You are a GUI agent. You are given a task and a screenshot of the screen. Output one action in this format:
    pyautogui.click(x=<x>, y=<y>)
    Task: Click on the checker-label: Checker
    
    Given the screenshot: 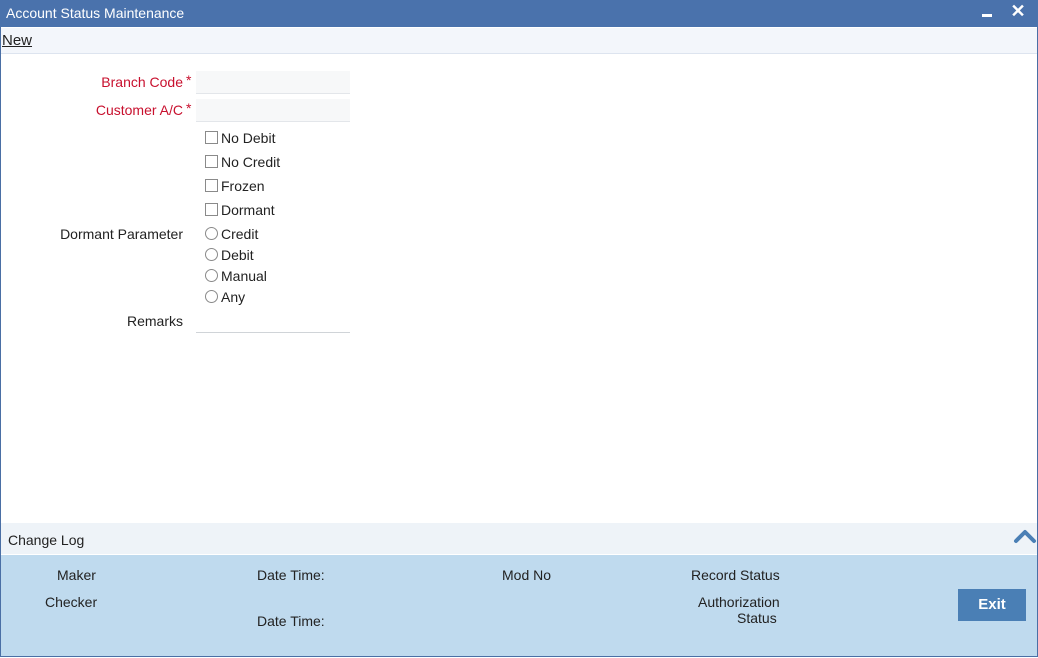 What is the action you would take?
    pyautogui.click(x=71, y=602)
    